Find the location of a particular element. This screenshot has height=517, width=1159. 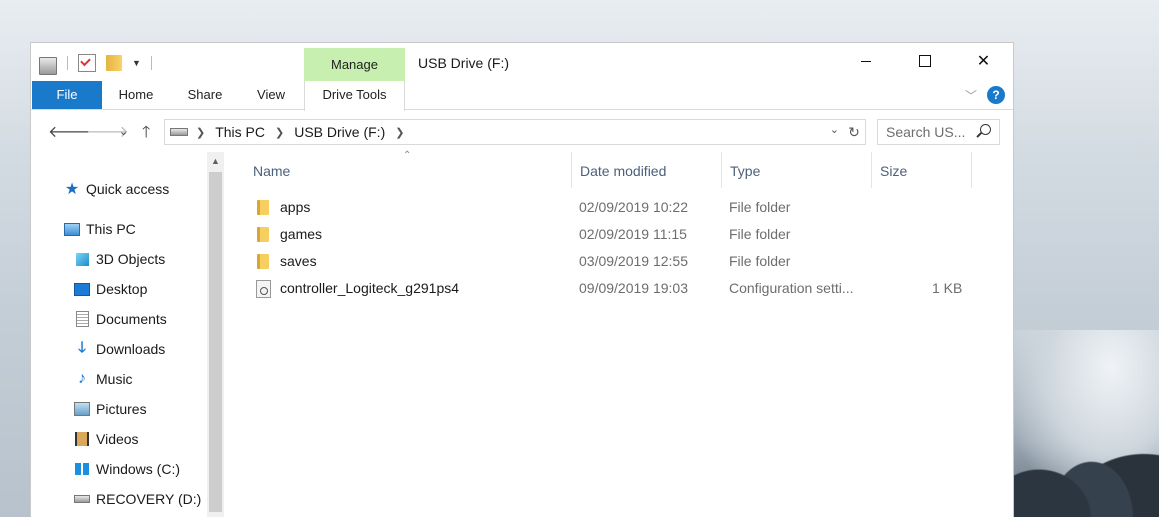

file-date: 09/09/2019 19:03 is located at coordinates (633, 288).